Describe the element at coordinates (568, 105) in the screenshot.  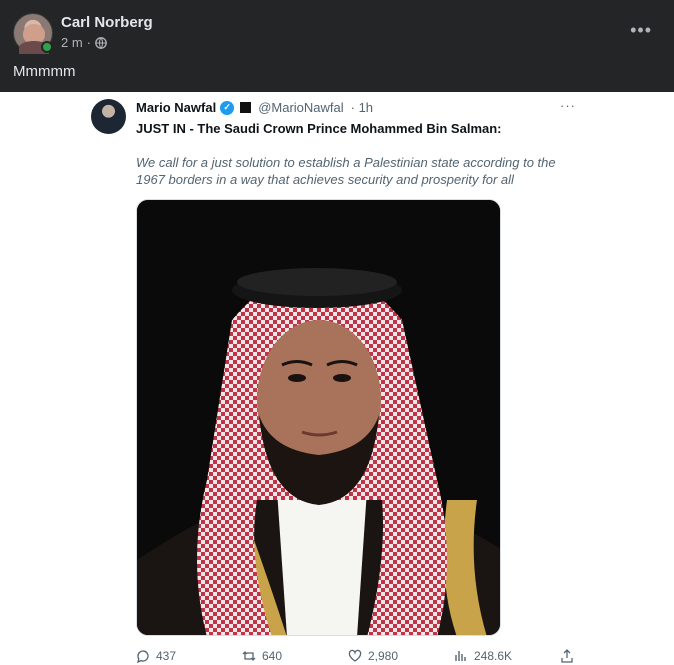
I see `tweet-more-icon: ···` at that location.